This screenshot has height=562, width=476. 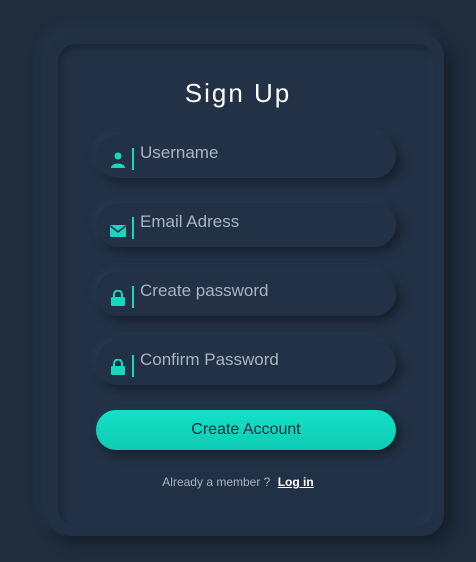 What do you see at coordinates (260, 153) in the screenshot?
I see `username-input` at bounding box center [260, 153].